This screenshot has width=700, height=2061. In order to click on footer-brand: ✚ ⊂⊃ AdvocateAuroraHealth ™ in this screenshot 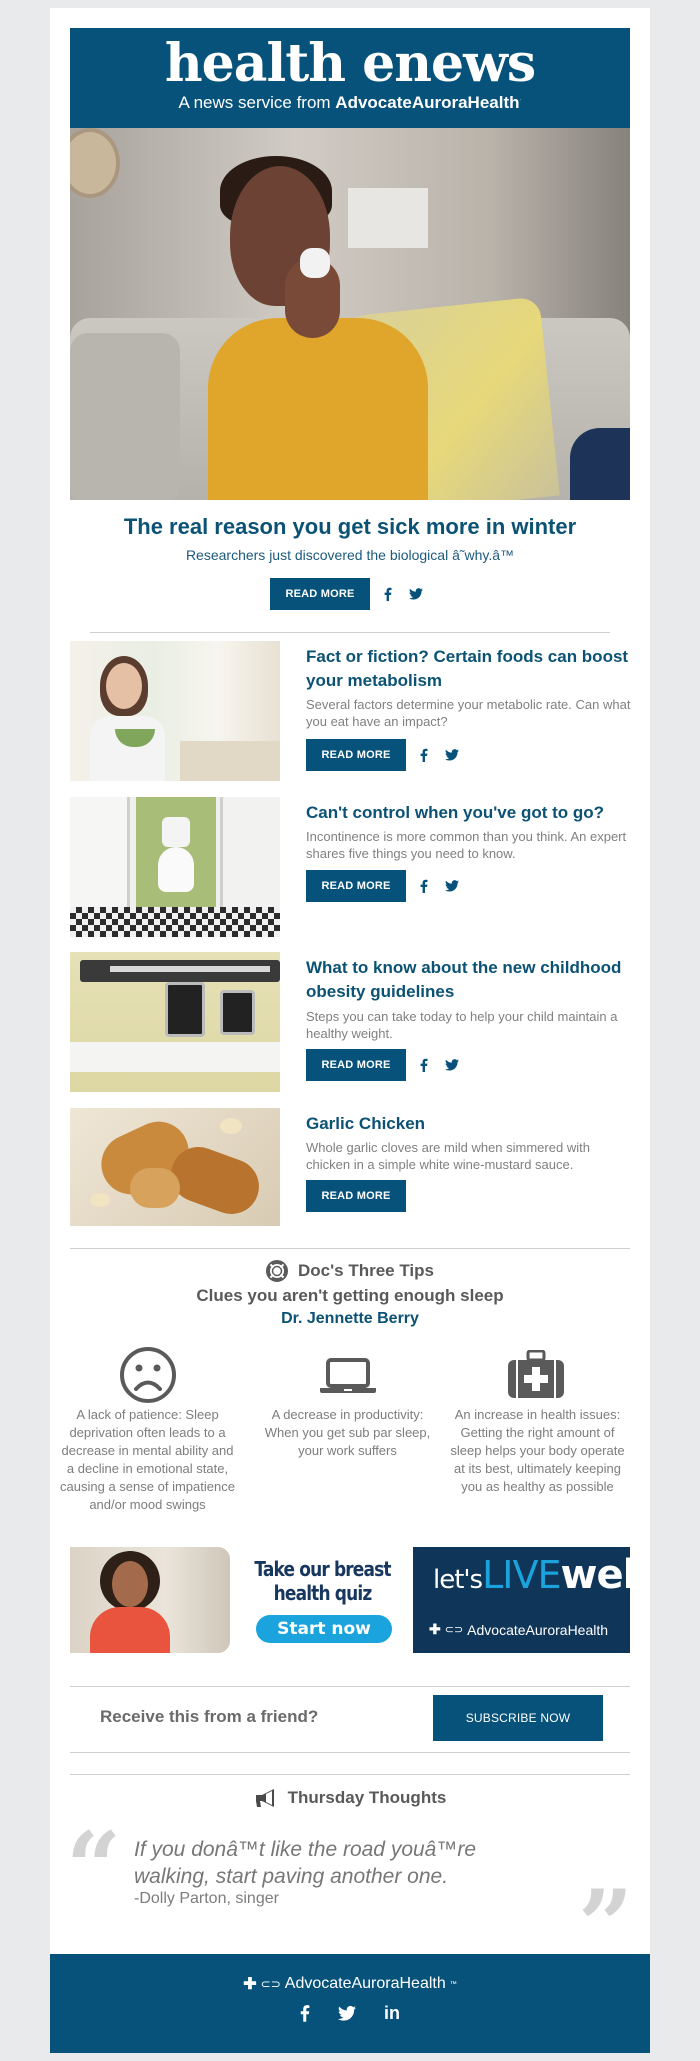, I will do `click(350, 1984)`.